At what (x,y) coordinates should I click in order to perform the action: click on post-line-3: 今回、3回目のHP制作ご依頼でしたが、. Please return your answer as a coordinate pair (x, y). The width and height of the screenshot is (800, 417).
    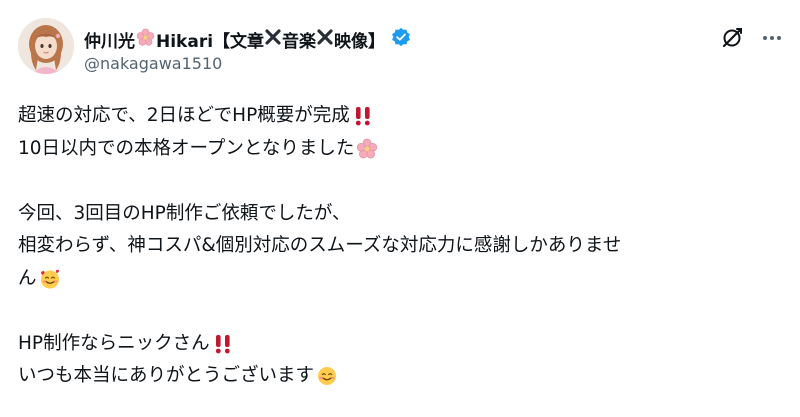
    Looking at the image, I should click on (400, 214).